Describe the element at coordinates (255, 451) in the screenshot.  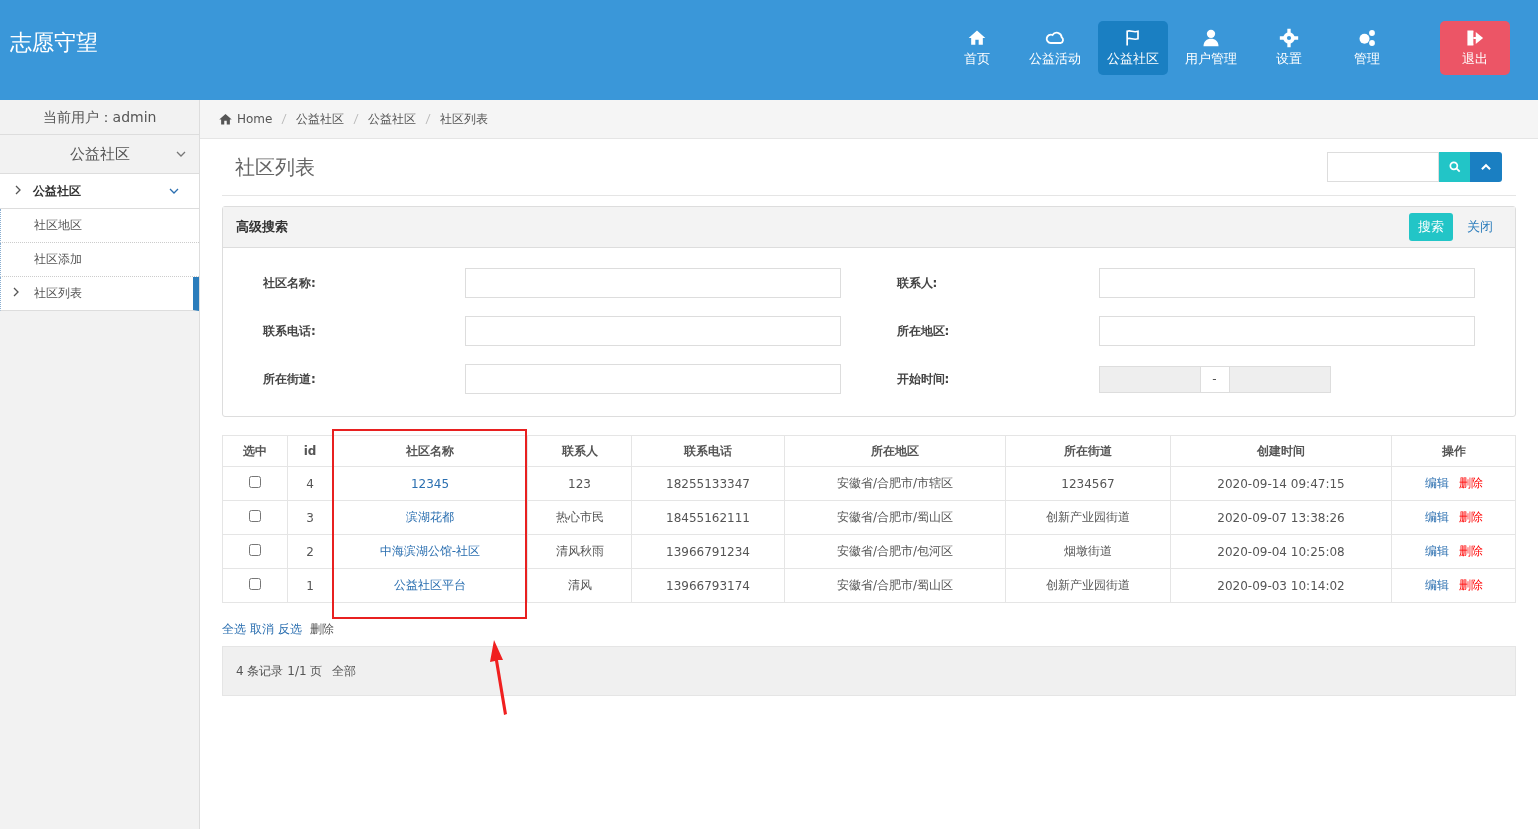
I see `column-header: 选中` at that location.